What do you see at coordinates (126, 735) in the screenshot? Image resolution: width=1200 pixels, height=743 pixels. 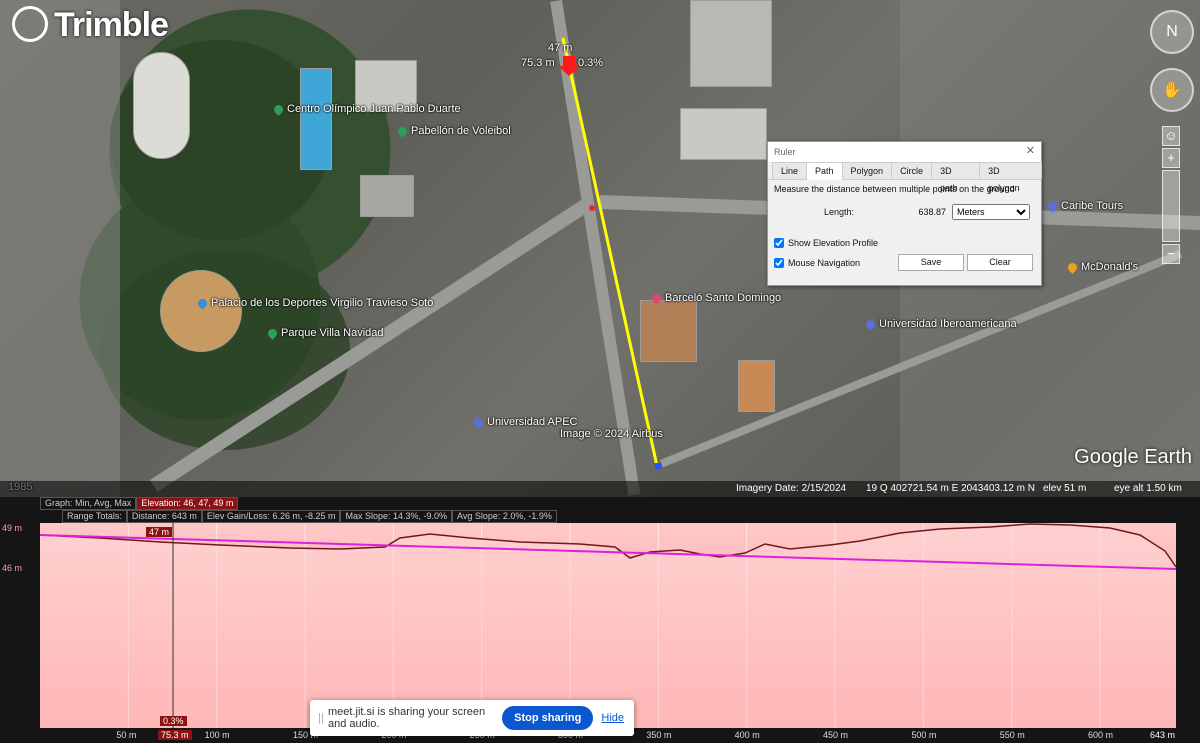 I see `x-tick-label: 50 m` at bounding box center [126, 735].